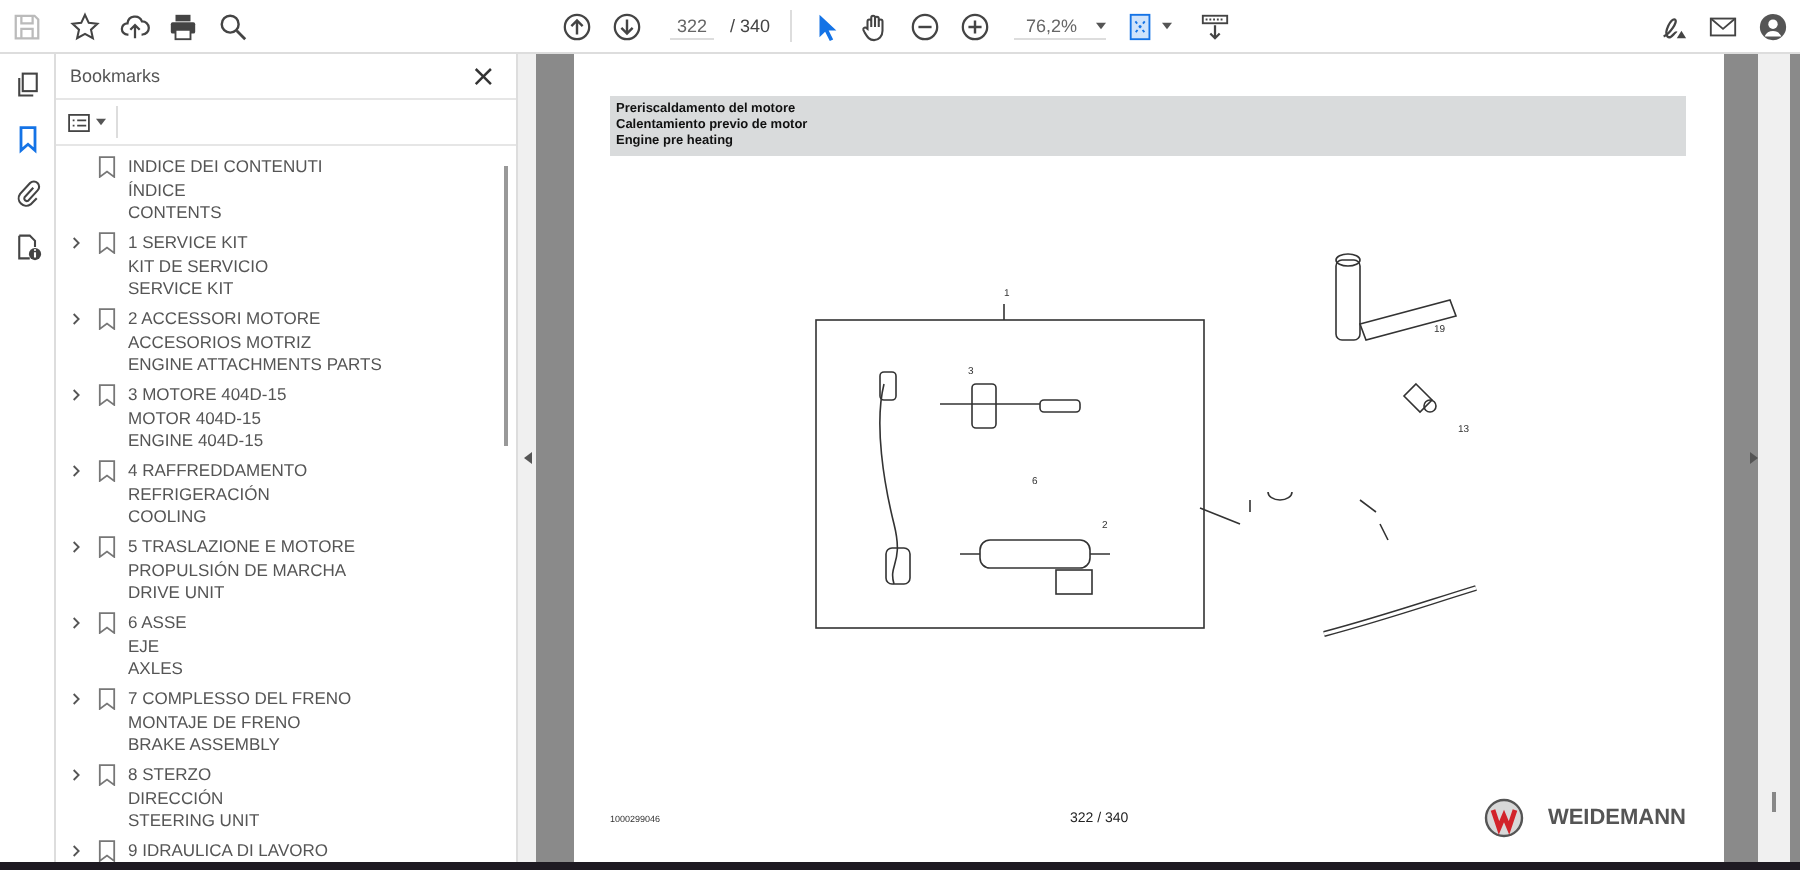  What do you see at coordinates (925, 26) in the screenshot?
I see `zoom-out-icon` at bounding box center [925, 26].